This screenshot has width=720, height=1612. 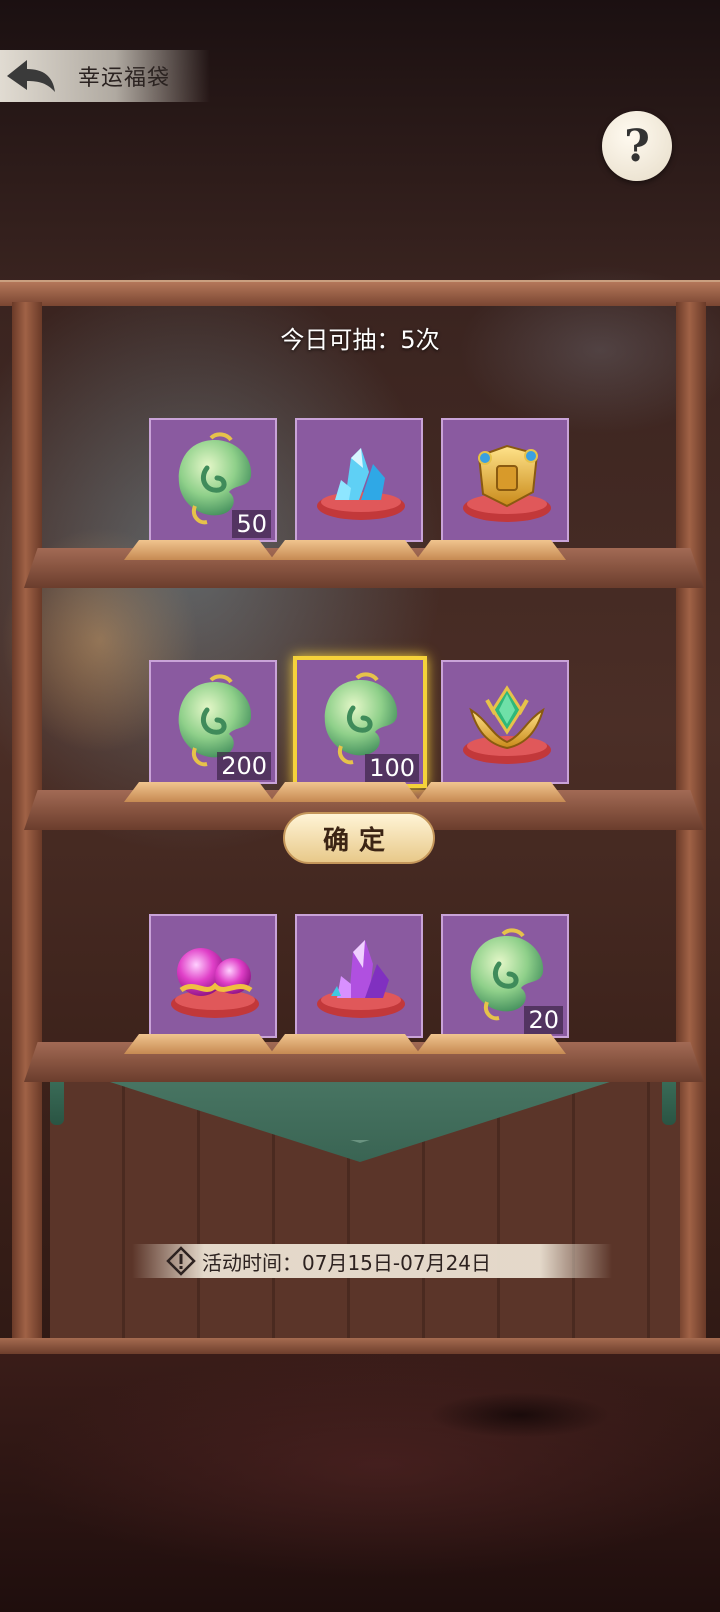 I want to click on blue-crystal-icon, so click(x=361, y=484).